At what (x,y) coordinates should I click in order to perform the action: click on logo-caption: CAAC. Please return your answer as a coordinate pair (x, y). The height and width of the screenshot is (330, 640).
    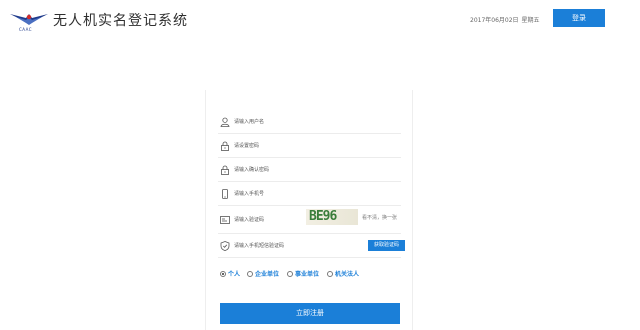
    Looking at the image, I should click on (26, 29).